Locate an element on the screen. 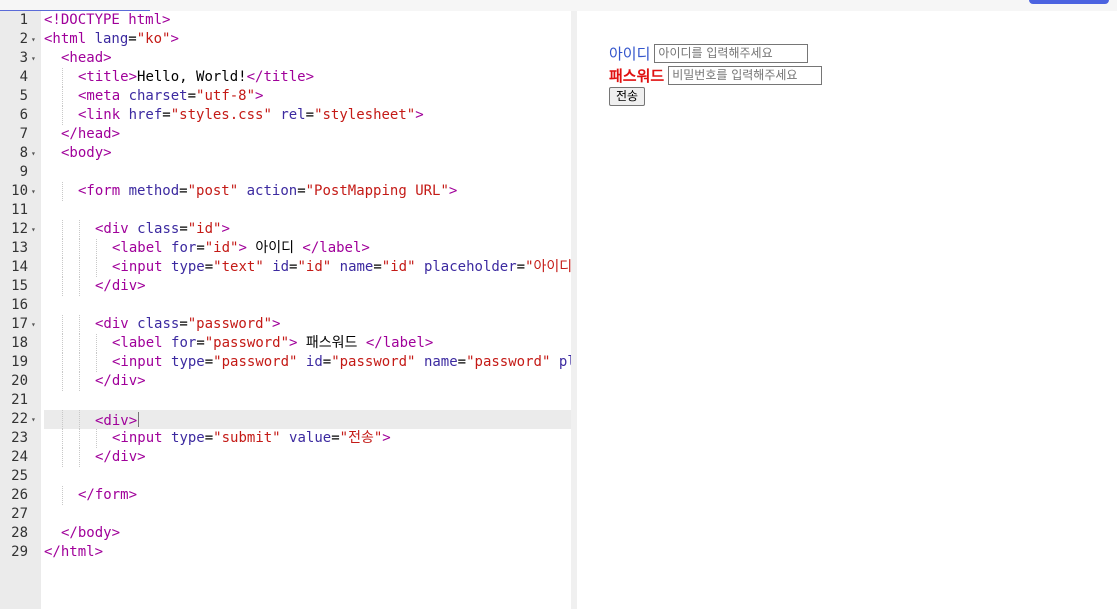 The width and height of the screenshot is (1117, 609). token-attr: method is located at coordinates (154, 191).